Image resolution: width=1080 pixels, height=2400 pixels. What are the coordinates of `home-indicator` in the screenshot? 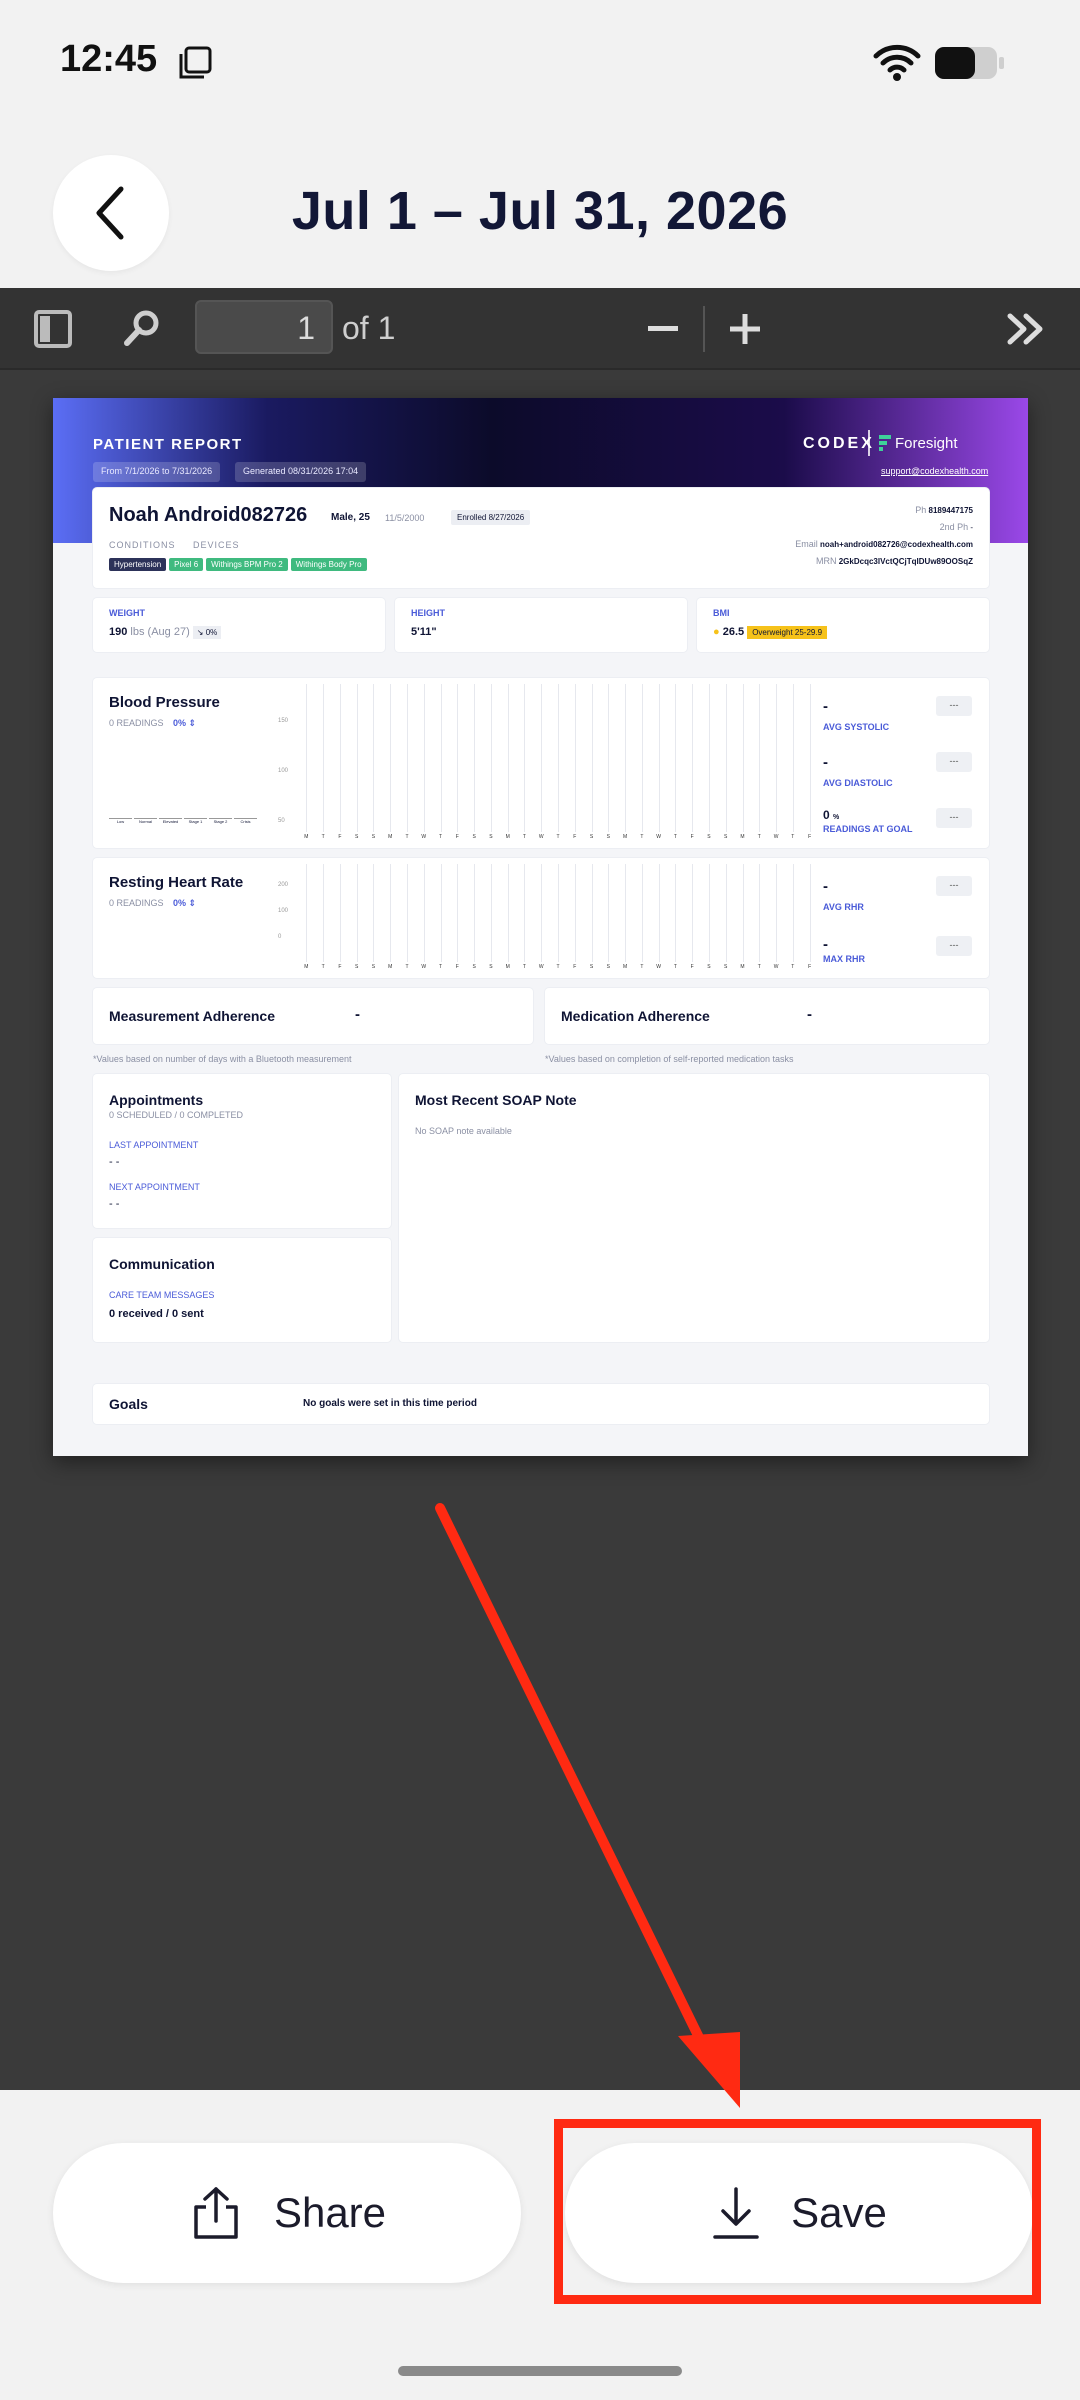 It's located at (540, 2371).